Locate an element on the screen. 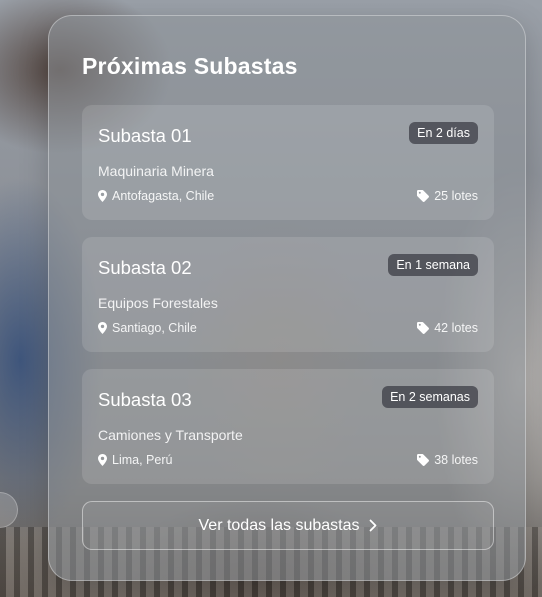 The width and height of the screenshot is (542, 597). auction-lots: 25 lotes is located at coordinates (447, 196).